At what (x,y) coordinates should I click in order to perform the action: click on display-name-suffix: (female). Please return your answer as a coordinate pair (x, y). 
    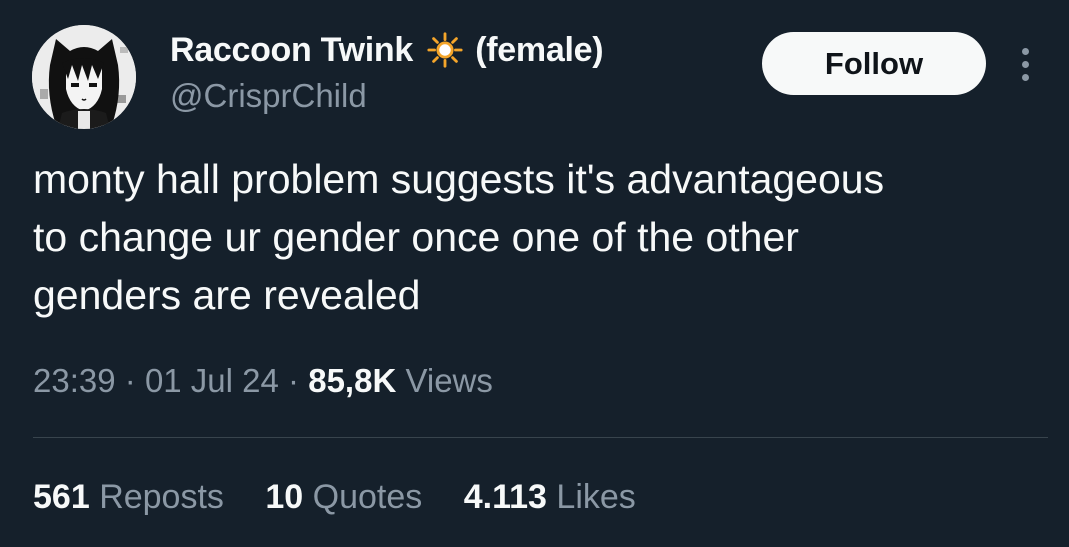
    Looking at the image, I should click on (539, 50).